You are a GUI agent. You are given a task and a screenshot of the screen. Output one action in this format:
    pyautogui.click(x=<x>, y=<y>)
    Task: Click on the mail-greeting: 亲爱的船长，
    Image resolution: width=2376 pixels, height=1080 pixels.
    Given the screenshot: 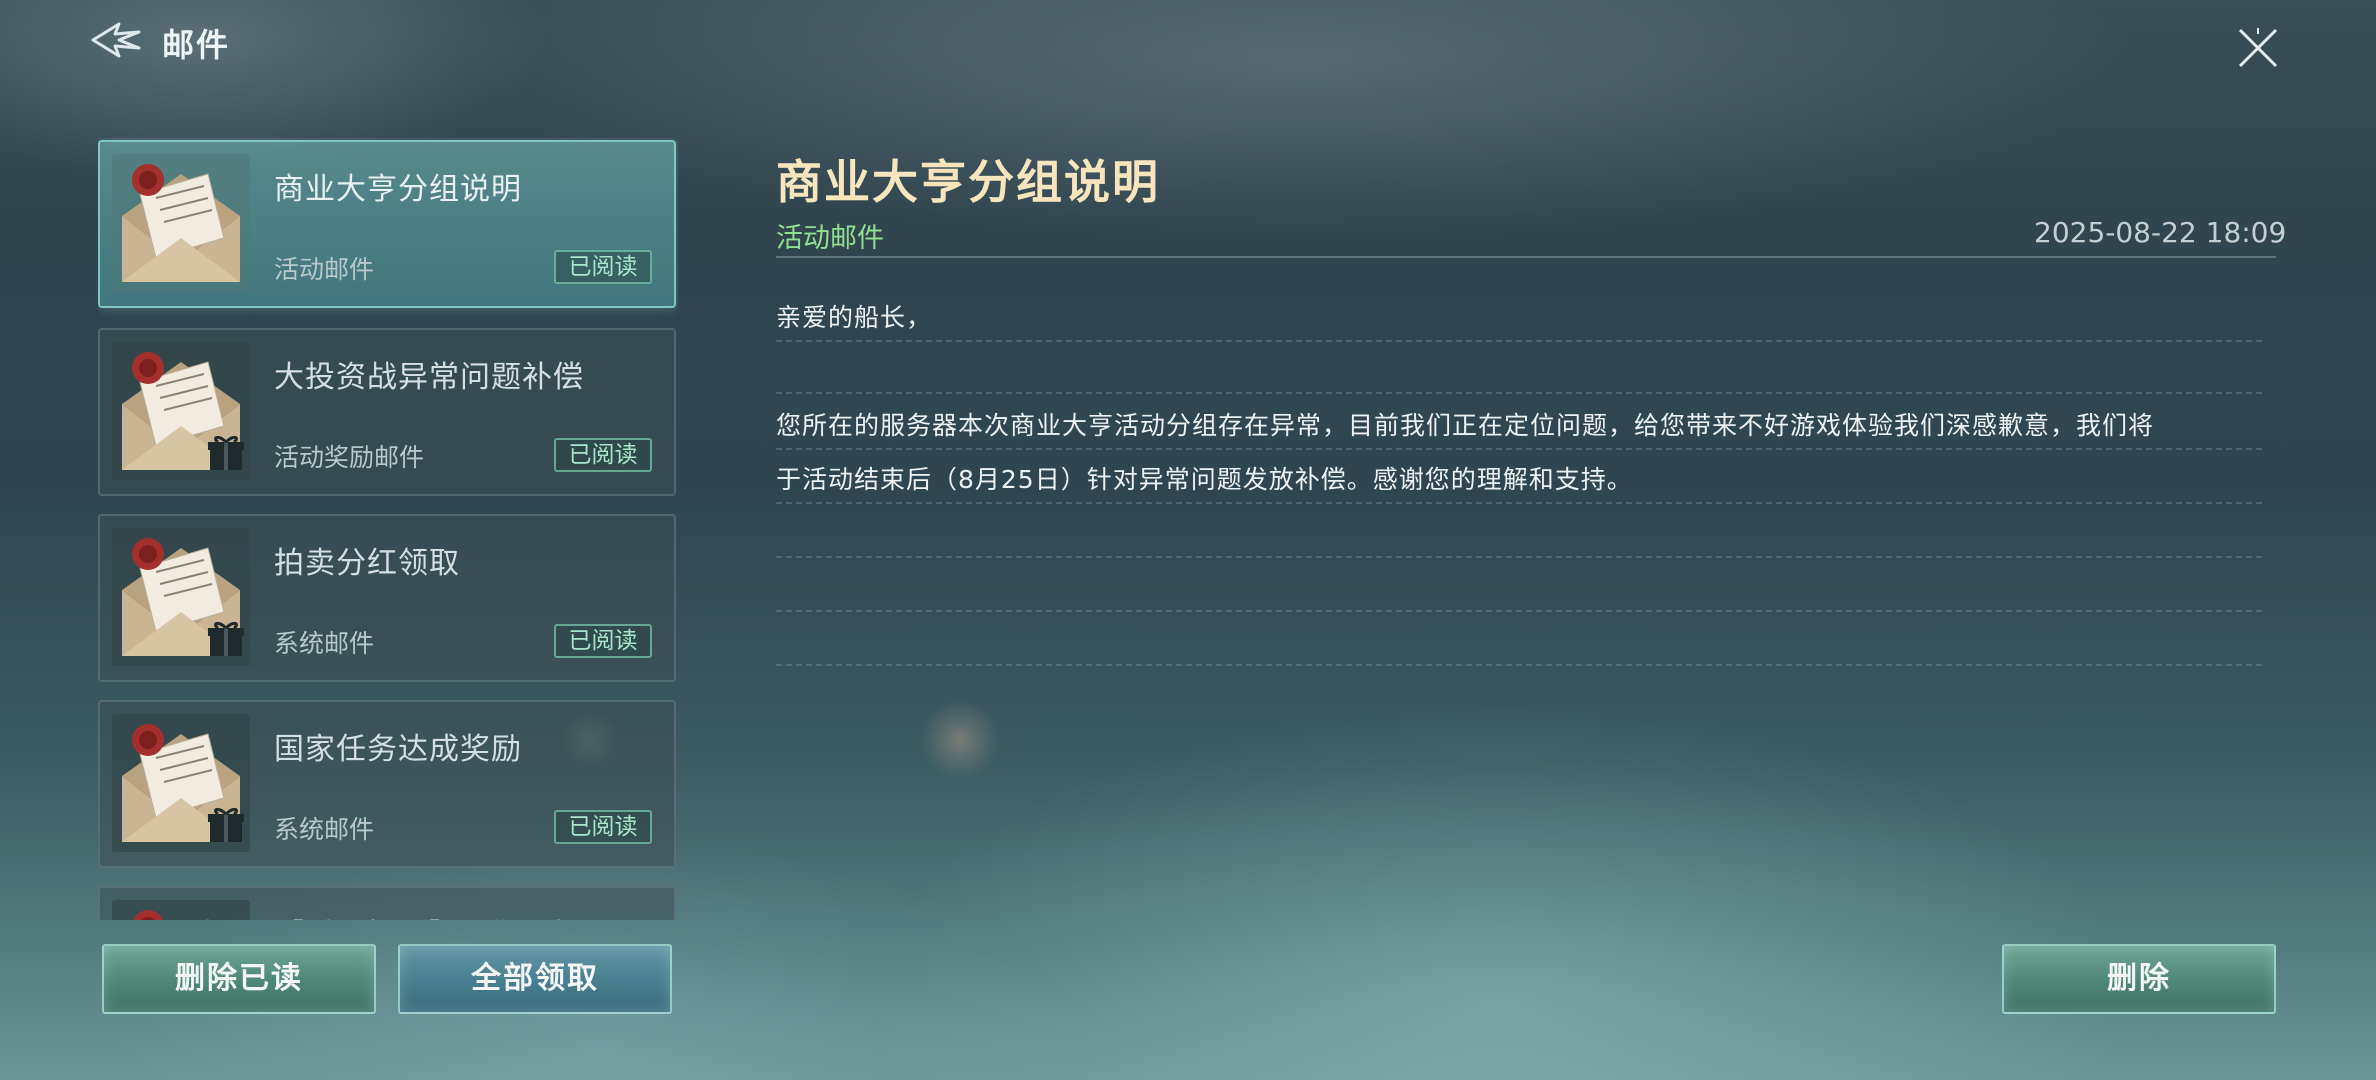 What is the action you would take?
    pyautogui.click(x=854, y=317)
    